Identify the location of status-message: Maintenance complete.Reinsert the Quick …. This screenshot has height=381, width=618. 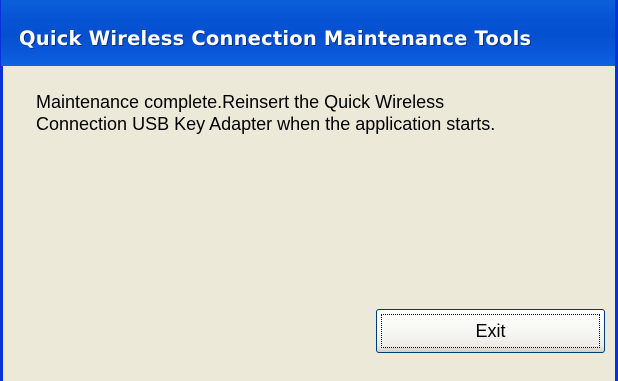
(316, 113).